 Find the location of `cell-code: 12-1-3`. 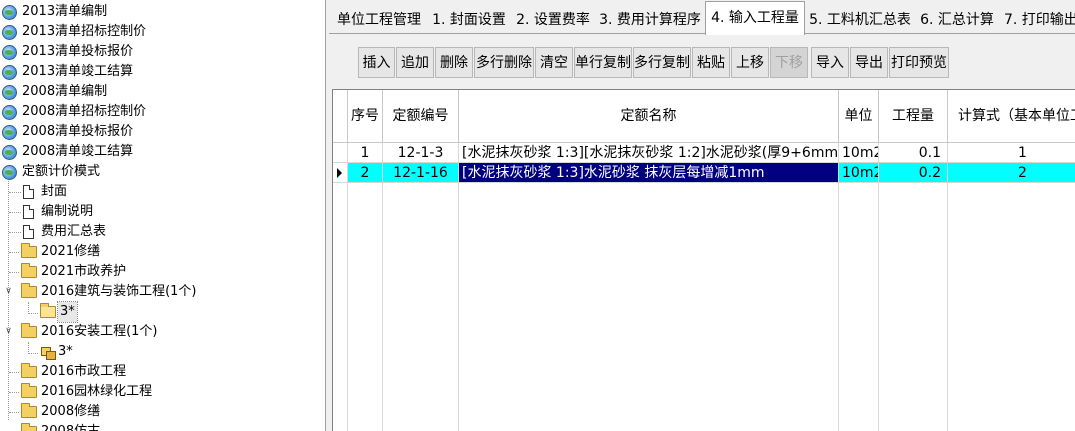

cell-code: 12-1-3 is located at coordinates (421, 153).